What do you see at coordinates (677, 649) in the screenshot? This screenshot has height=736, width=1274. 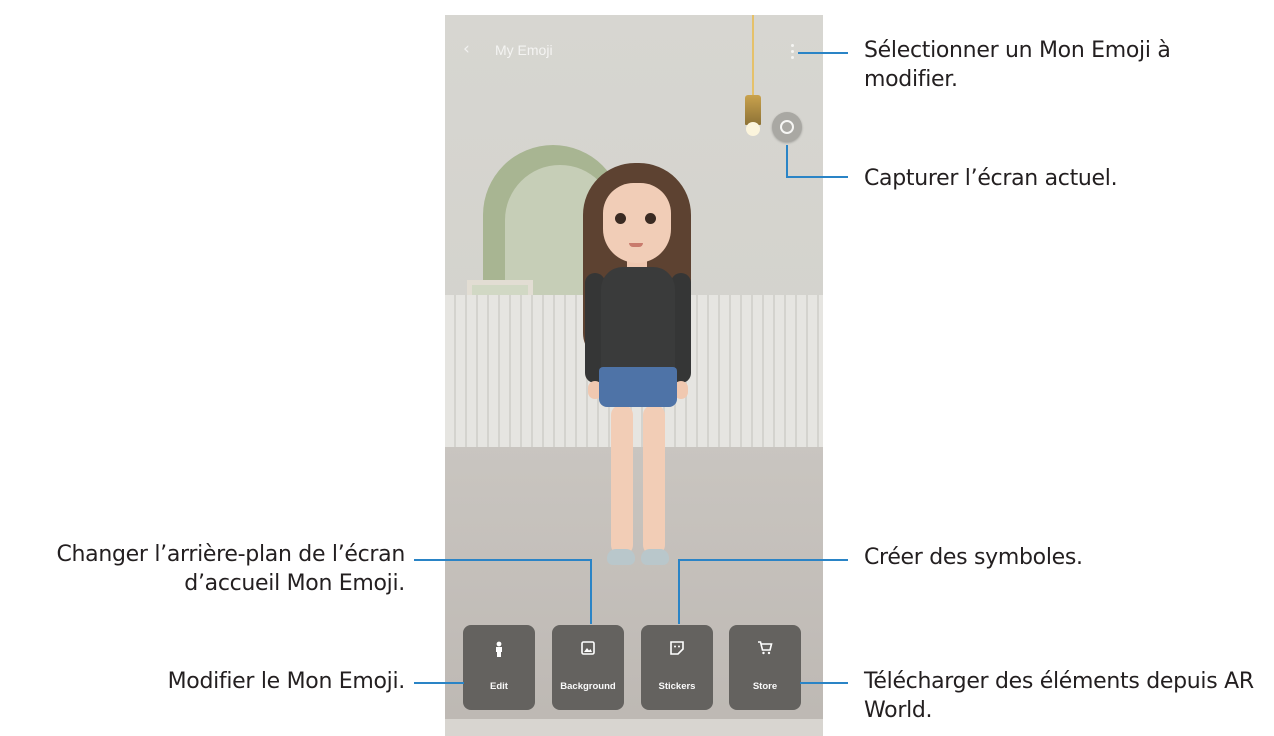 I see `sticker-icon` at bounding box center [677, 649].